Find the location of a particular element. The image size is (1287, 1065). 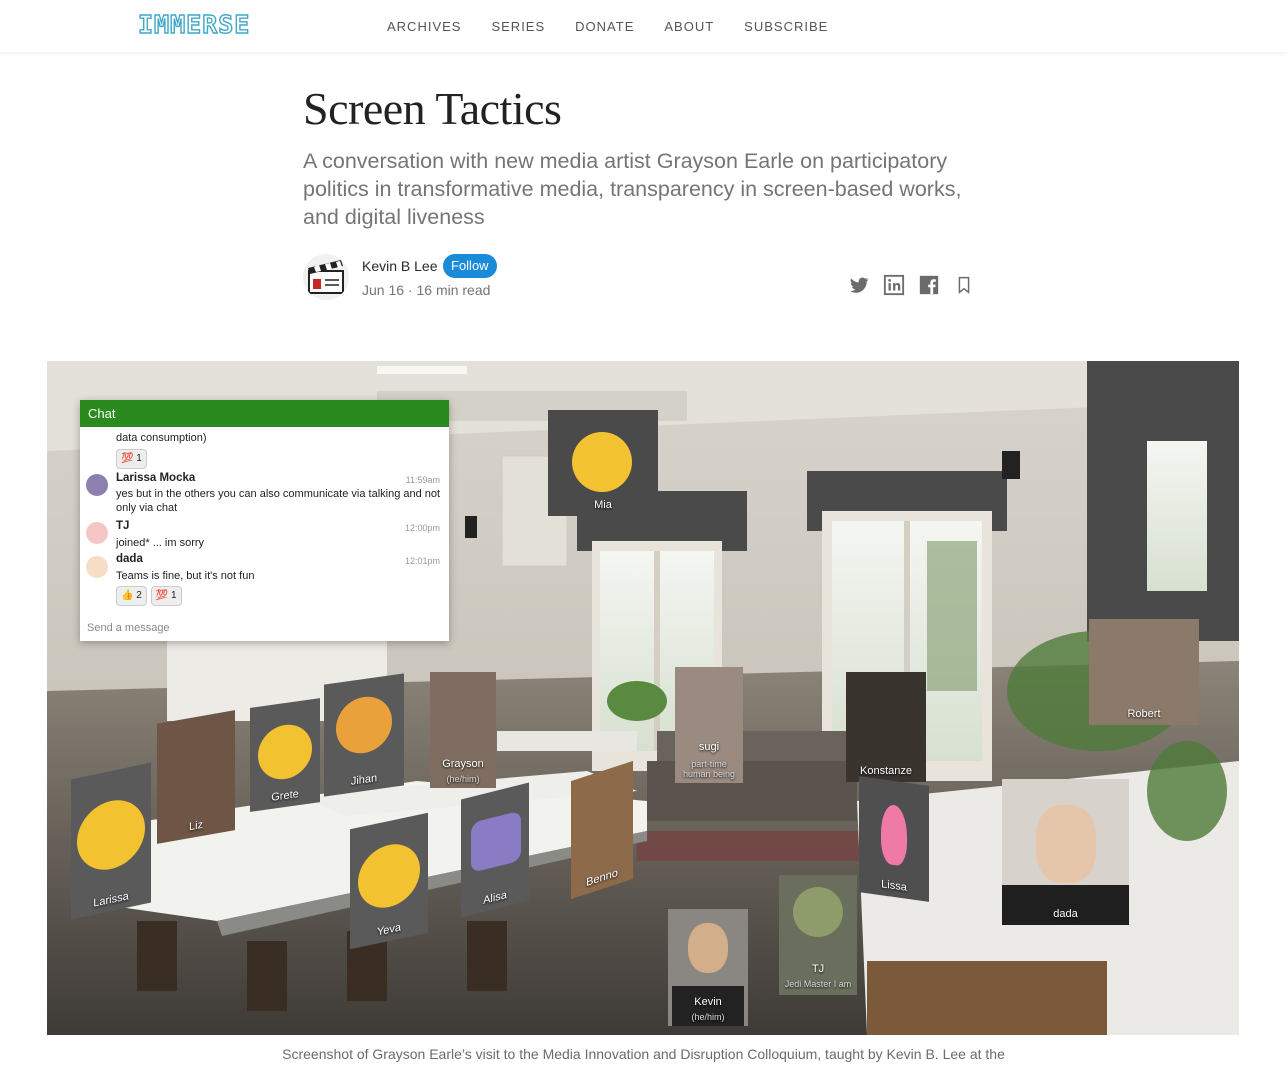

participant-tile-kevin: Kevin (he/him) is located at coordinates (708, 967).